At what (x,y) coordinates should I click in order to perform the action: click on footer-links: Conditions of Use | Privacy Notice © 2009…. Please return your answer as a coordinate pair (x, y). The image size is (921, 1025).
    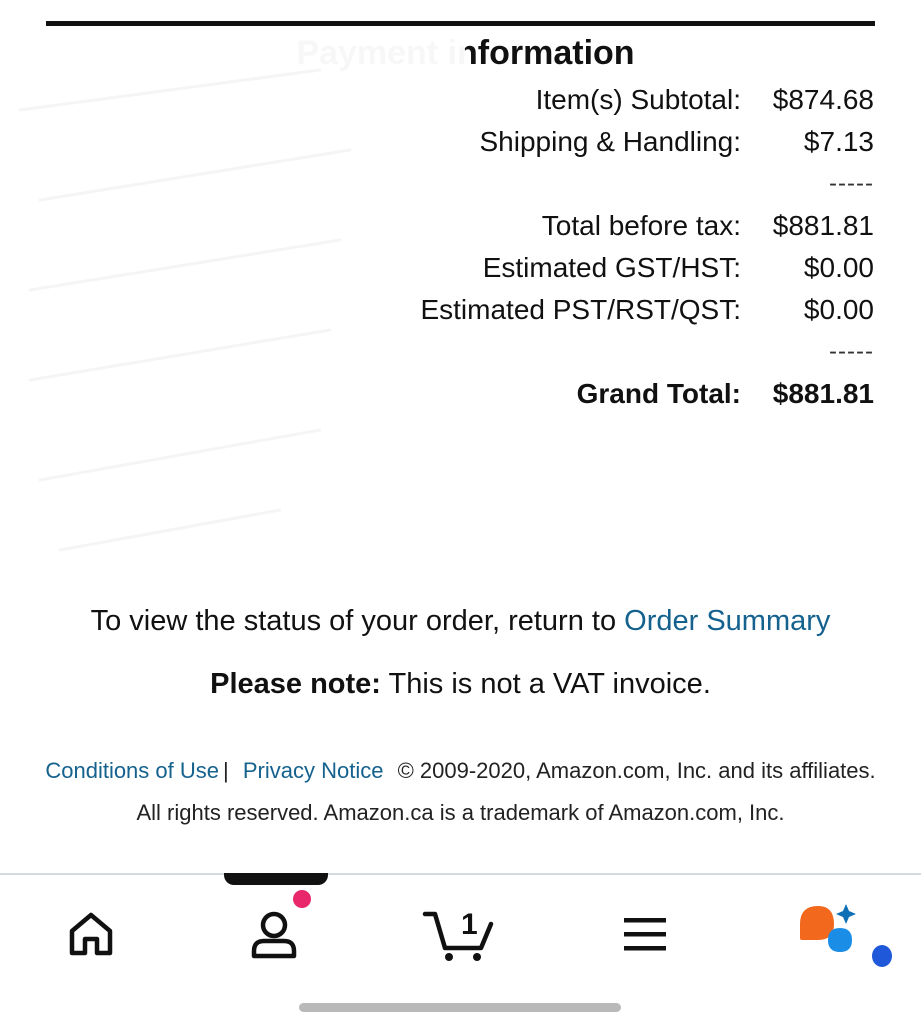
    Looking at the image, I should click on (460, 771).